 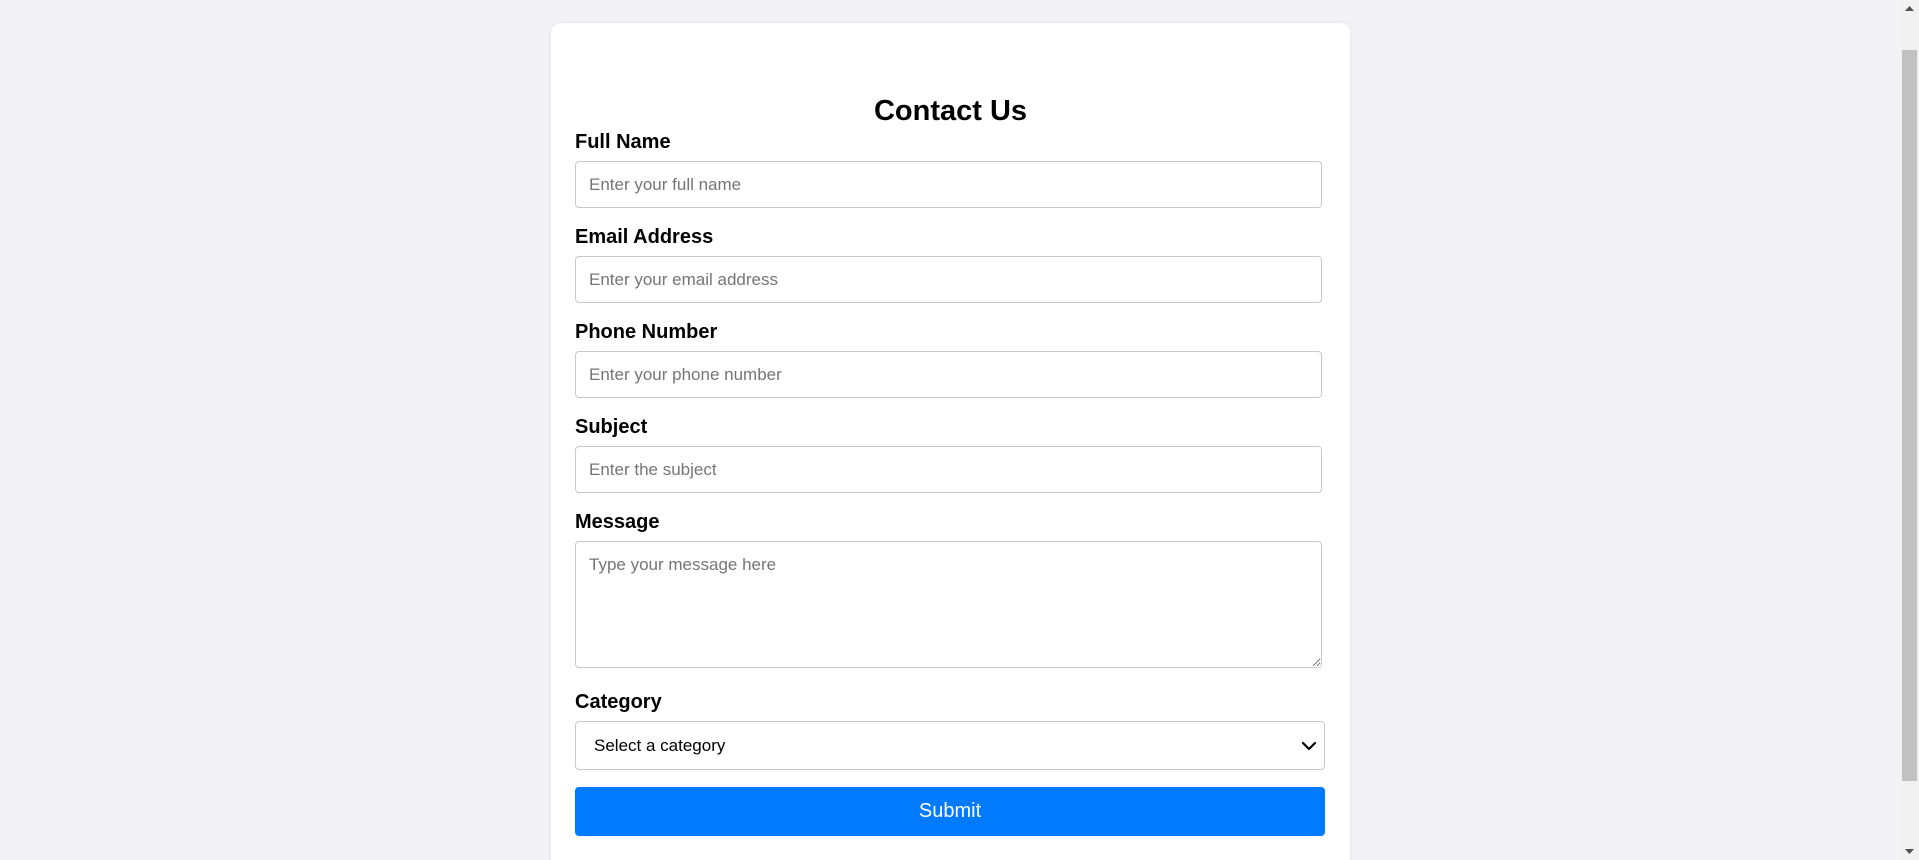 What do you see at coordinates (646, 332) in the screenshot?
I see `phone-label: Phone Number` at bounding box center [646, 332].